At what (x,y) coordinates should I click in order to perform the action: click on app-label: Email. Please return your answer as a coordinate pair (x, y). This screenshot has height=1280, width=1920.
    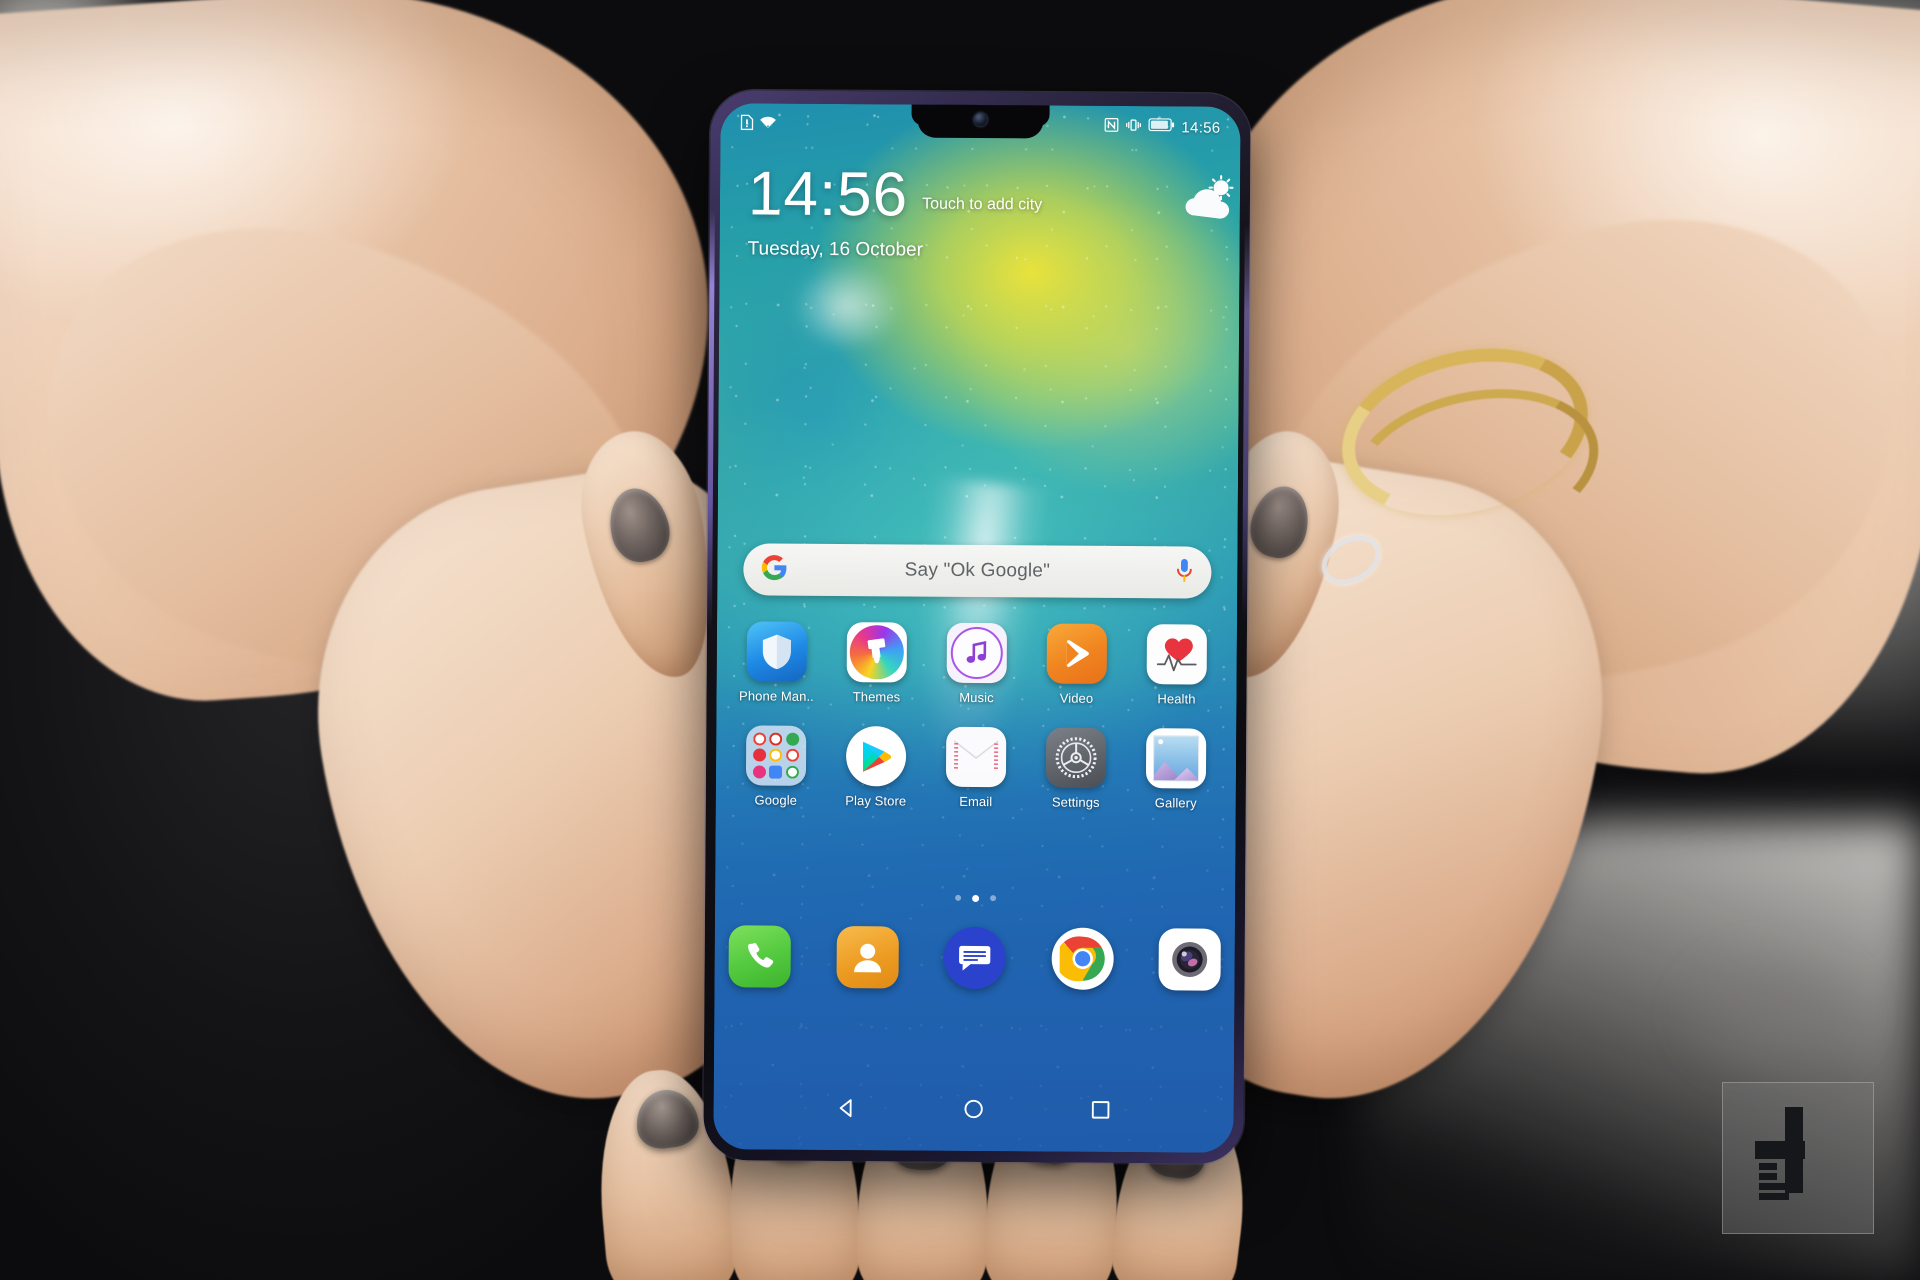
    Looking at the image, I should click on (976, 801).